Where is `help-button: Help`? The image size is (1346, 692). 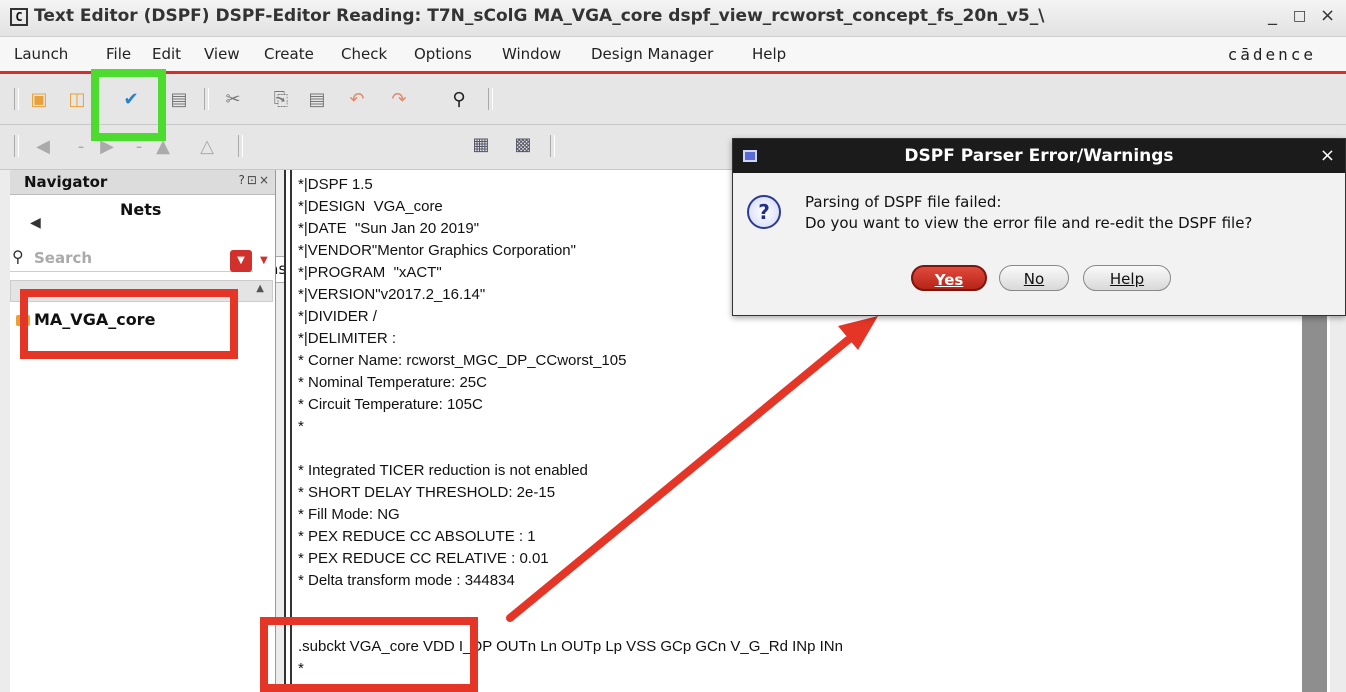 help-button: Help is located at coordinates (1127, 278).